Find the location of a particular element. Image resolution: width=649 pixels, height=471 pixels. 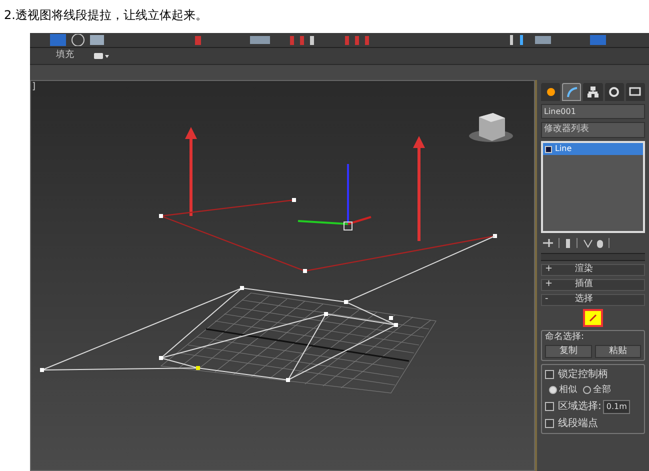

viewport-label: ] is located at coordinates (34, 87).